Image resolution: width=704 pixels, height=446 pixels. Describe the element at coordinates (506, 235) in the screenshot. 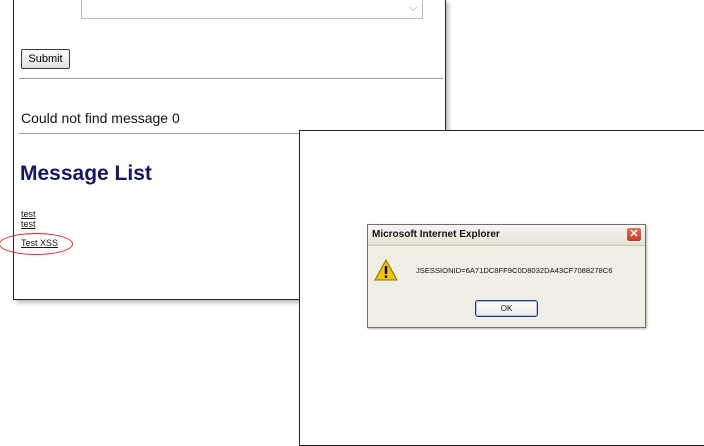

I see `dialog-titlebar: Microsoft Internet Explorer ✕` at that location.